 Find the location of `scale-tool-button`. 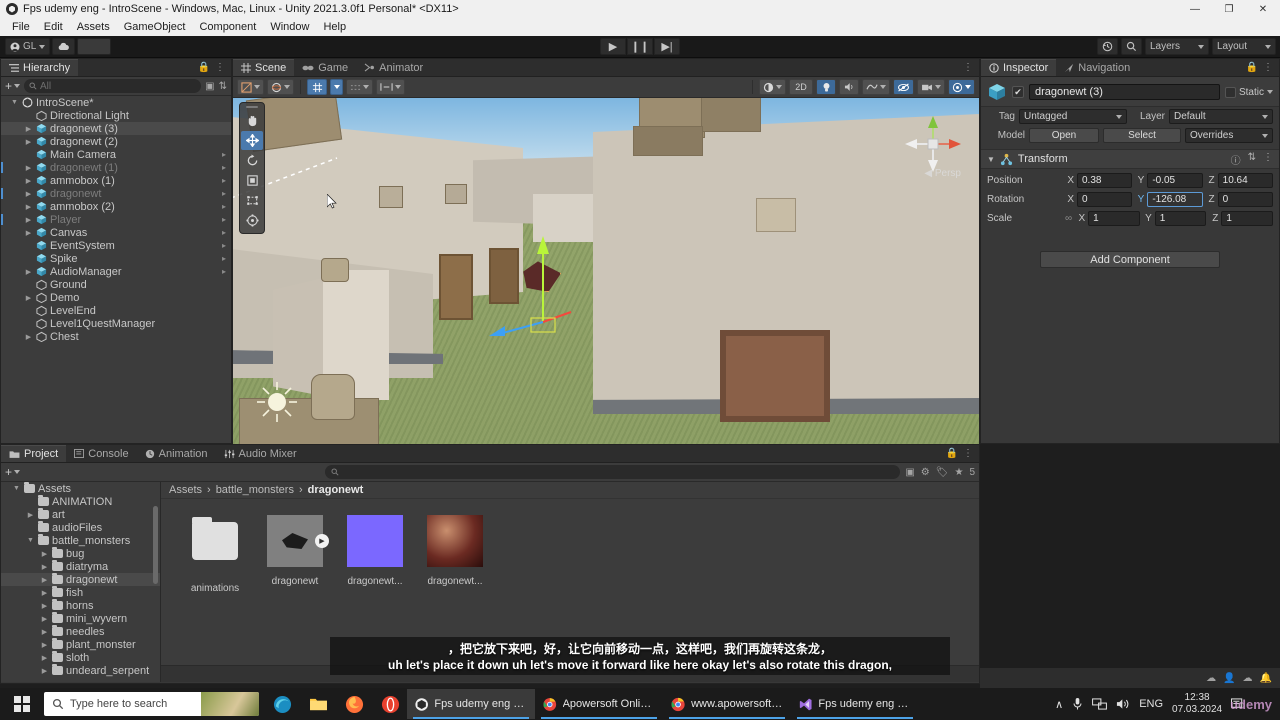

scale-tool-button is located at coordinates (252, 180).